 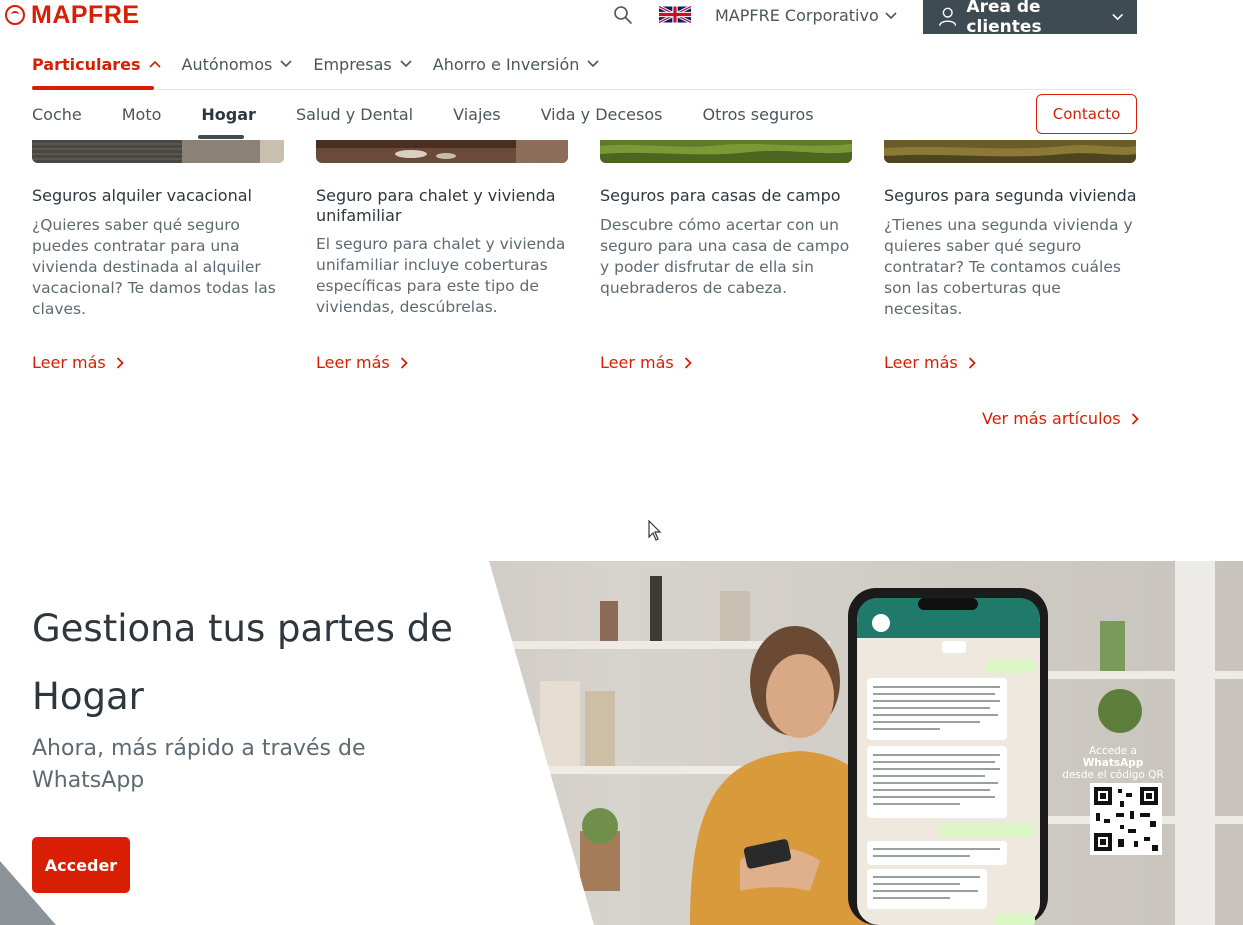 I want to click on promo-title: Gestiona tus partes de Hogar, so click(x=242, y=662).